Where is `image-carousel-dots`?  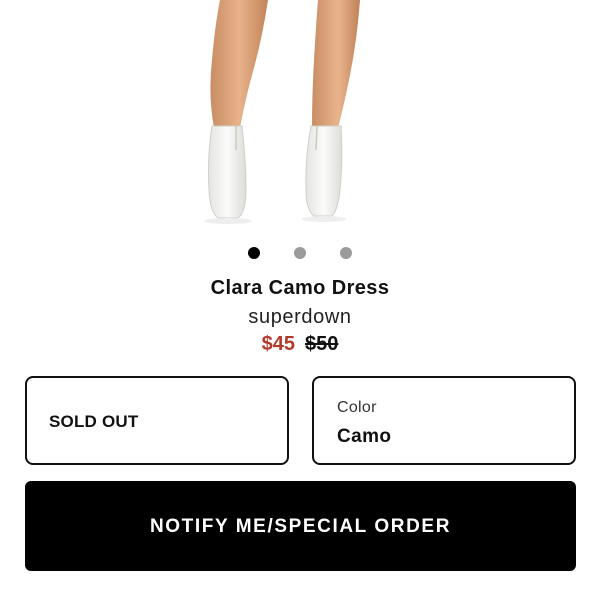
image-carousel-dots is located at coordinates (300, 253).